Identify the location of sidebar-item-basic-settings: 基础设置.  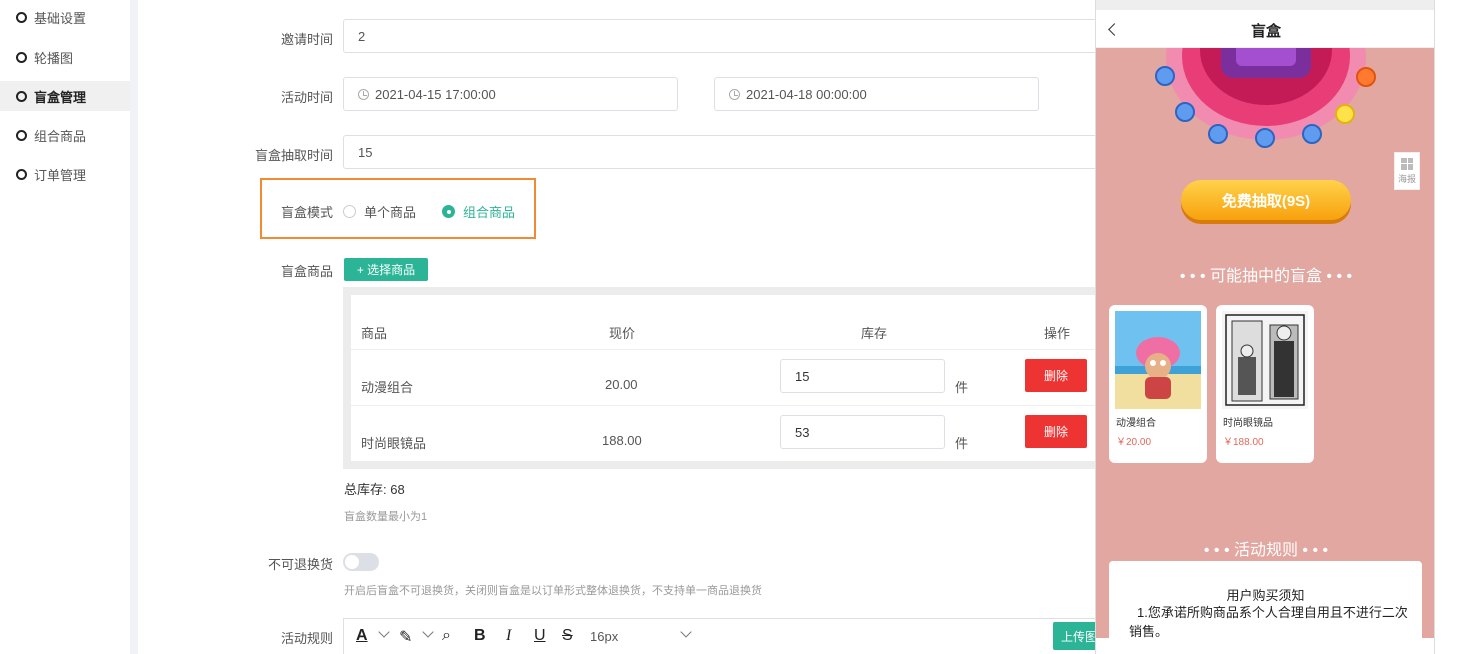
(65, 17).